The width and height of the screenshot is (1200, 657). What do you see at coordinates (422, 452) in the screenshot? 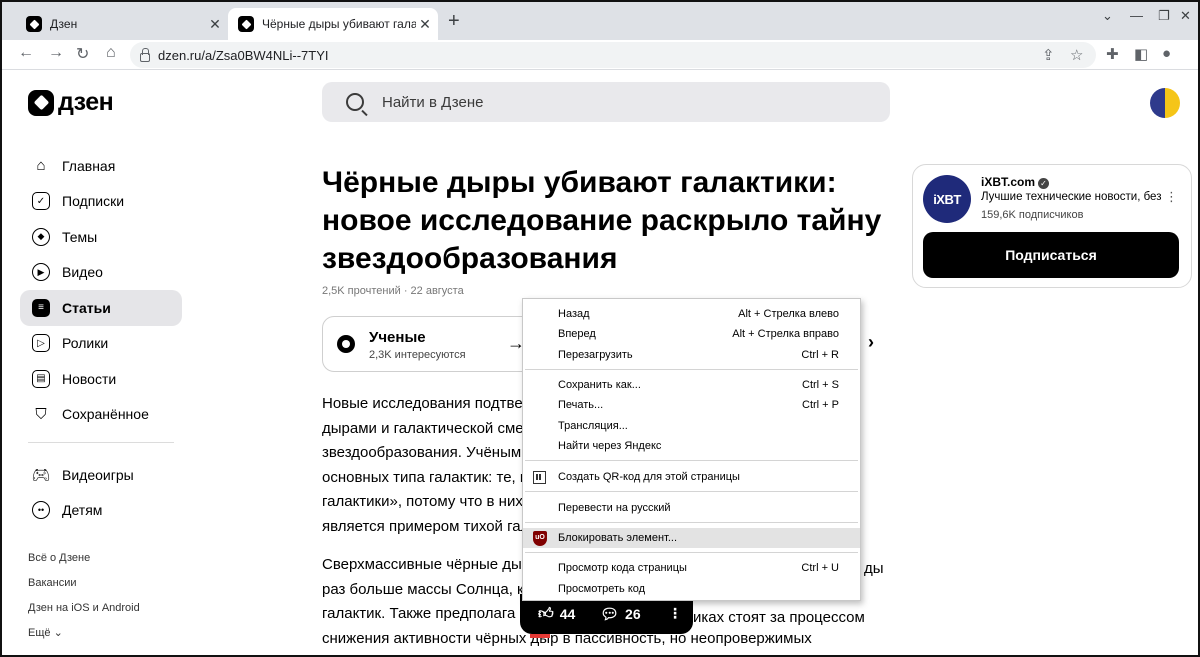
I see `text-line: звездообразования. Учёным` at bounding box center [422, 452].